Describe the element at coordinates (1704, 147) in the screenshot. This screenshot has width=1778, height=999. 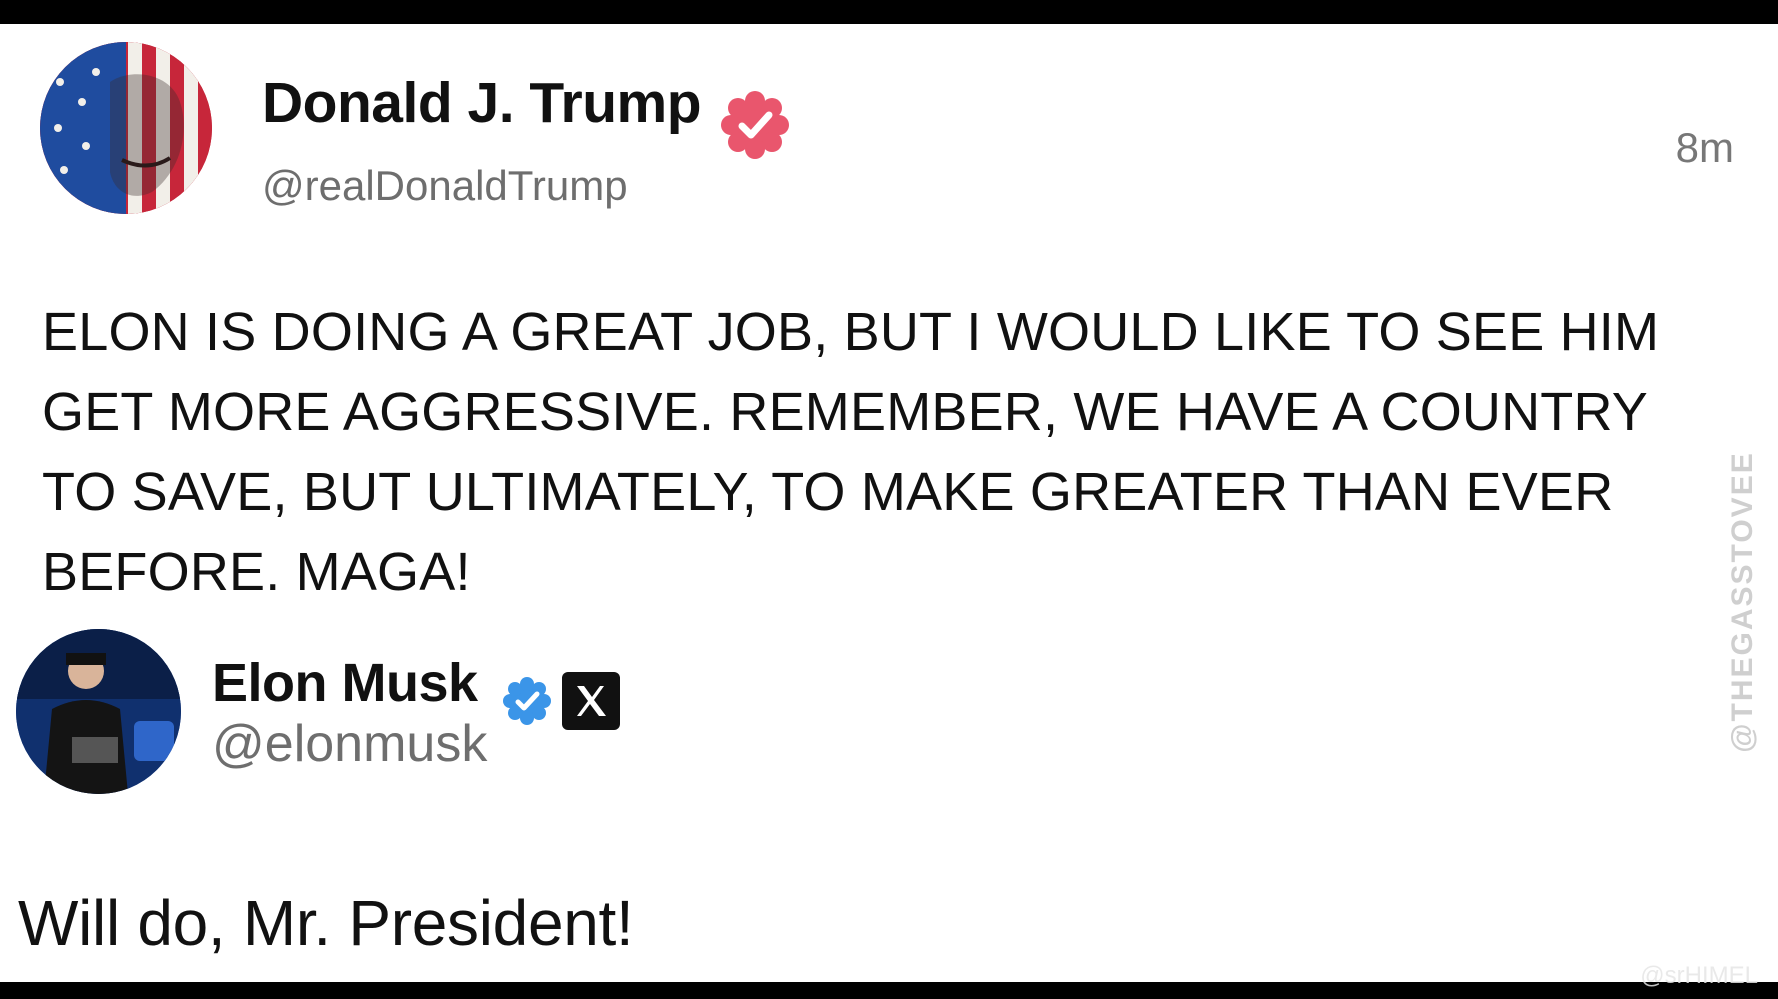
I see `post-timestamp: 8m` at that location.